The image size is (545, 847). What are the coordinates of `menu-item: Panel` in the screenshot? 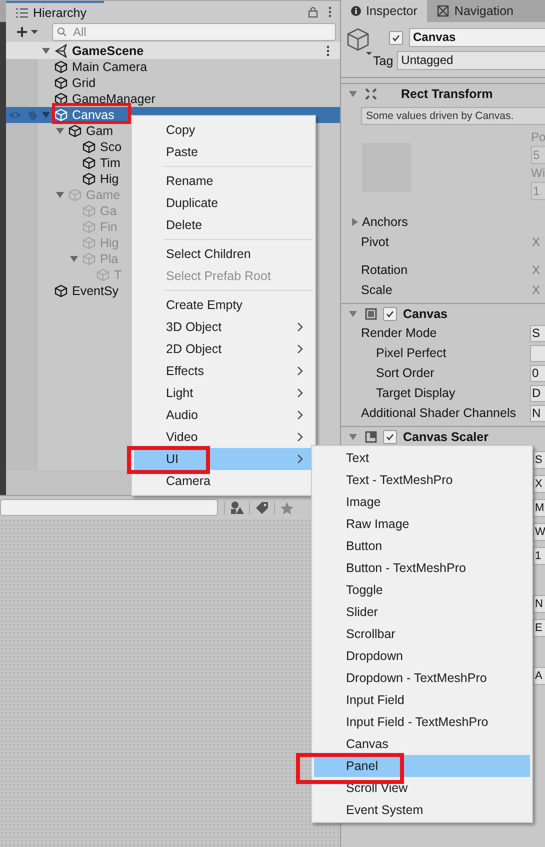 It's located at (422, 766).